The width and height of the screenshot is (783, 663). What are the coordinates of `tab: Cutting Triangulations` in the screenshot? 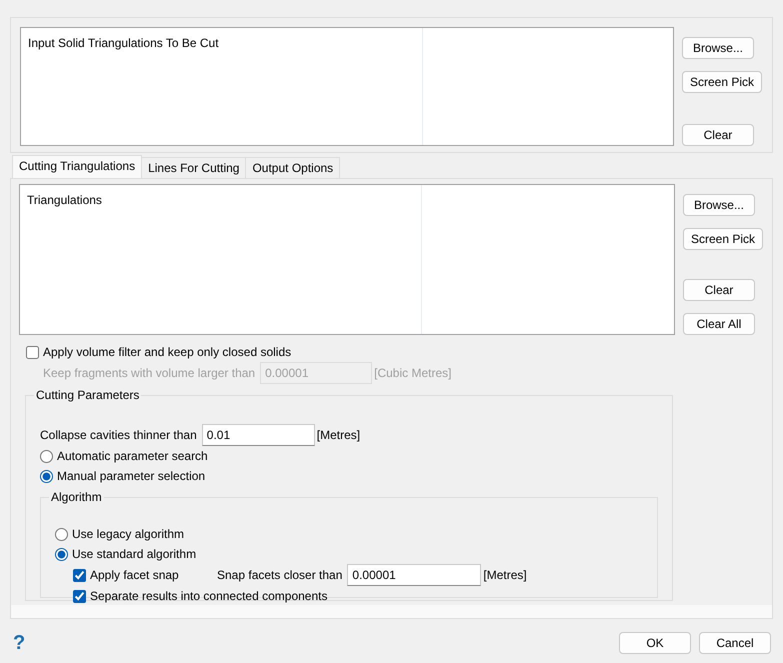 It's located at (77, 166).